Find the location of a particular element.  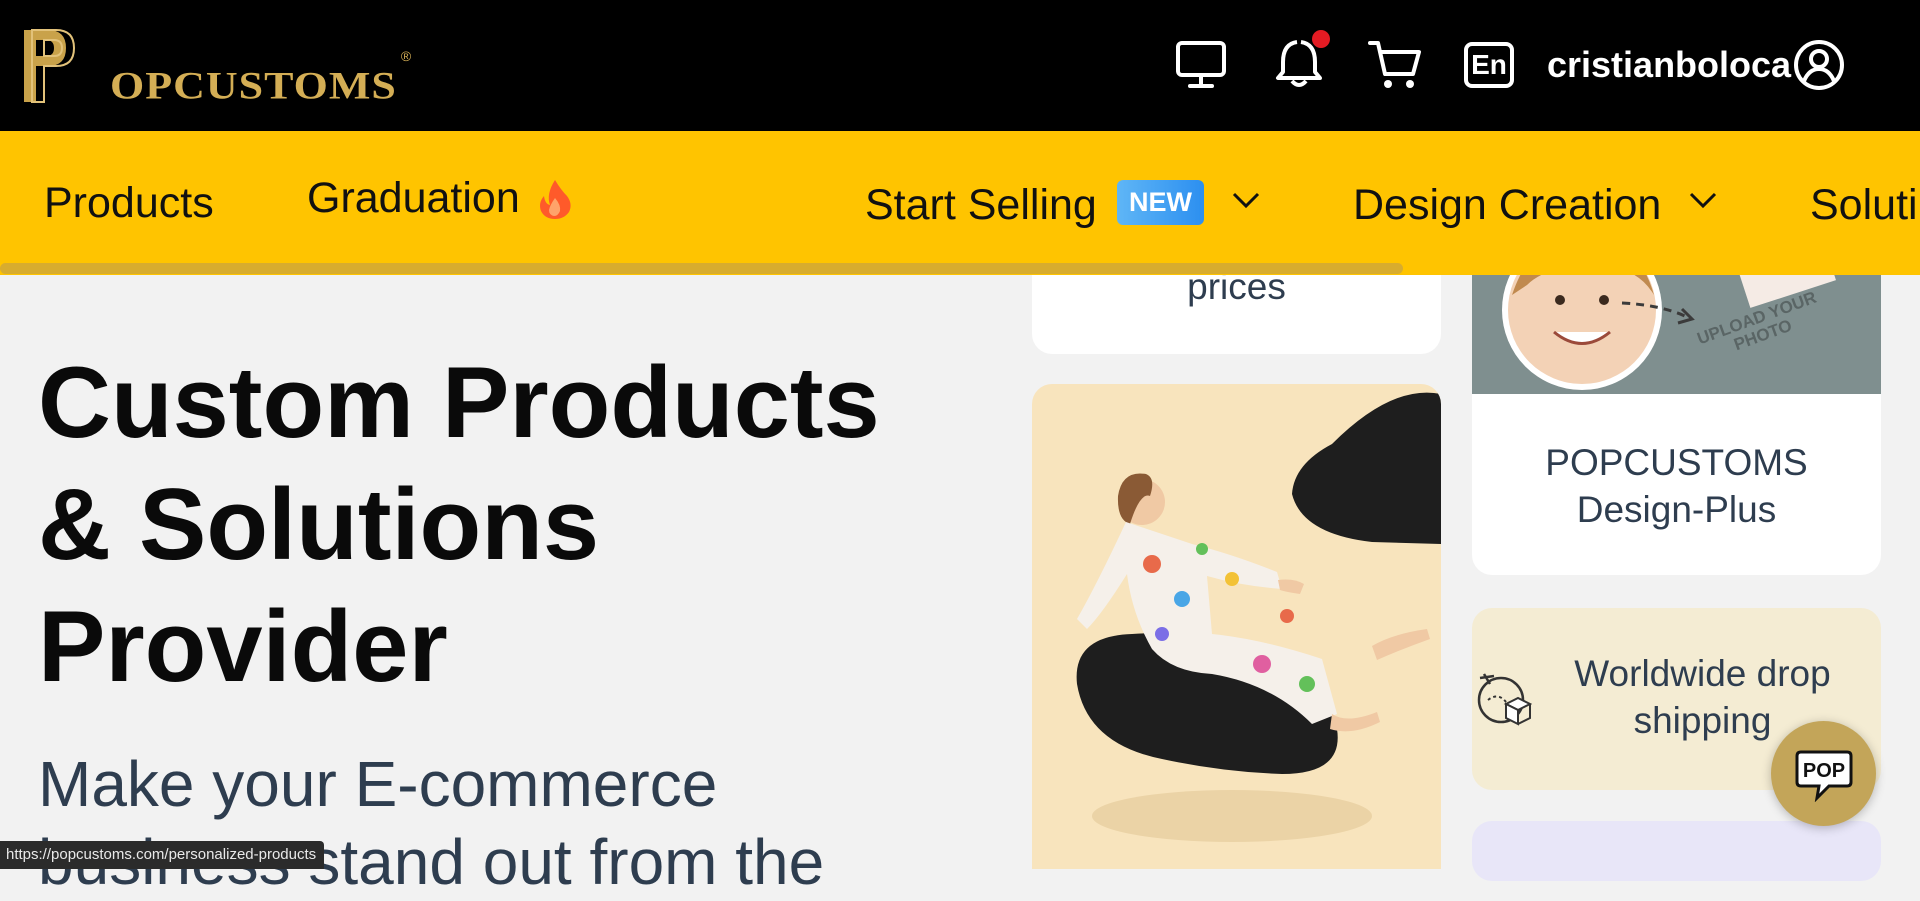

language-selector: En is located at coordinates (1489, 65).